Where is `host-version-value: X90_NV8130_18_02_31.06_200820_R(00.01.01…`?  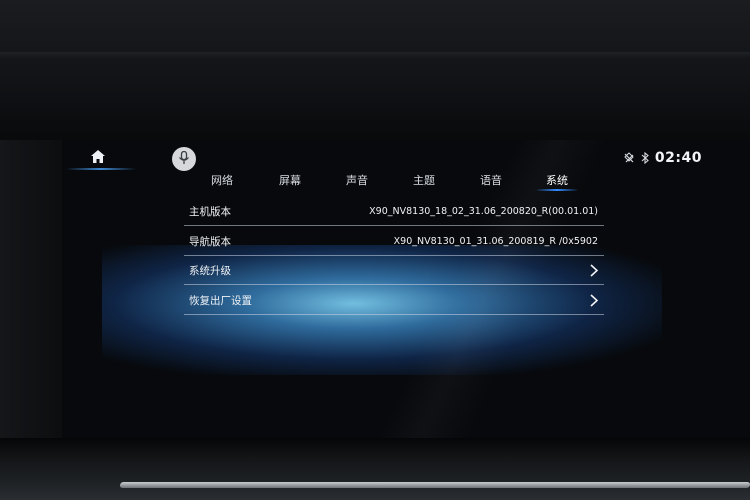 host-version-value: X90_NV8130_18_02_31.06_200820_R(00.01.01… is located at coordinates (483, 211).